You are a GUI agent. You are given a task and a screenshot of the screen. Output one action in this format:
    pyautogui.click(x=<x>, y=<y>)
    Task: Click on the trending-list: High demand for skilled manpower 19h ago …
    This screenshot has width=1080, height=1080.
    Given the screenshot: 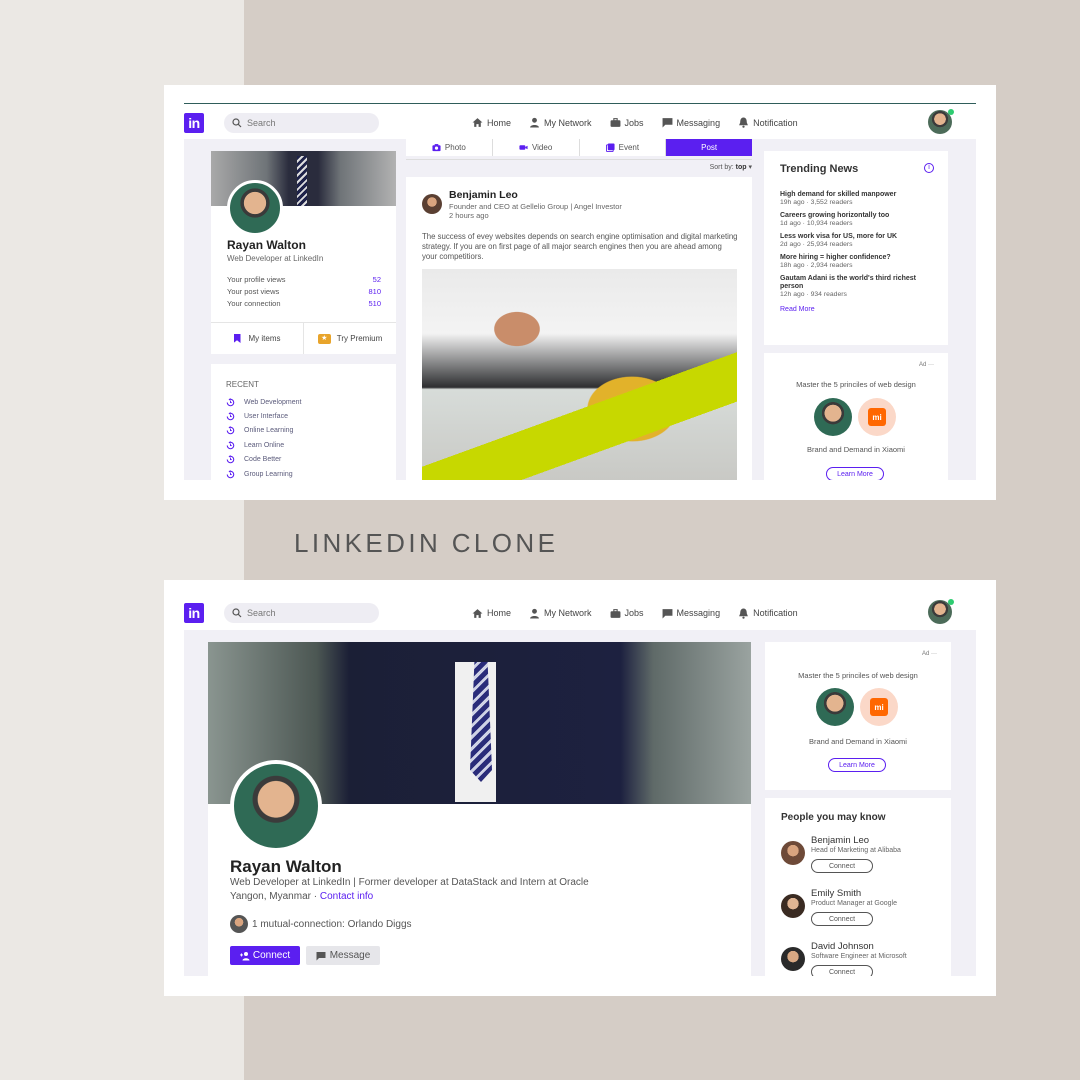 What is the action you would take?
    pyautogui.click(x=856, y=244)
    